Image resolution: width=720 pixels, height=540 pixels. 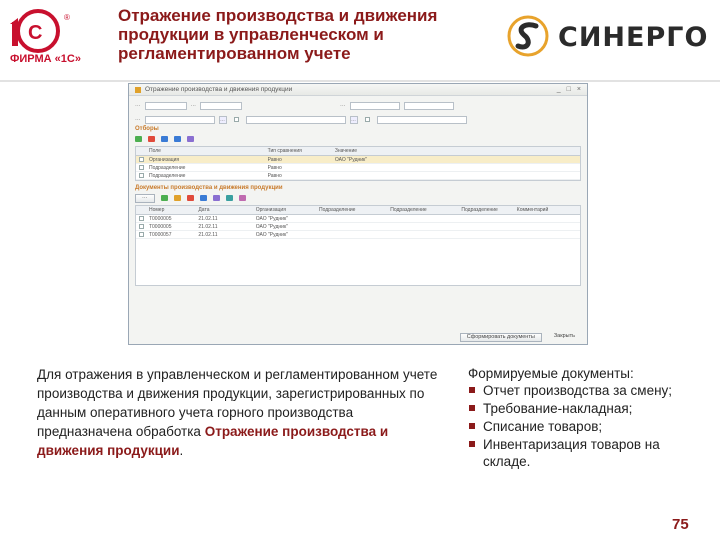 What do you see at coordinates (284, 151) in the screenshot?
I see `col-compare: Тип сравнения` at bounding box center [284, 151].